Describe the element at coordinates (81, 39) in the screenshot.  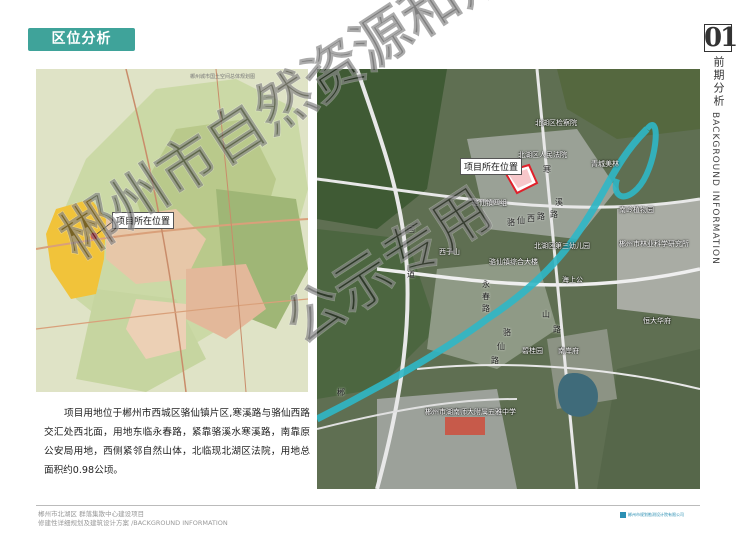
I see `section-title: 区位分析` at that location.